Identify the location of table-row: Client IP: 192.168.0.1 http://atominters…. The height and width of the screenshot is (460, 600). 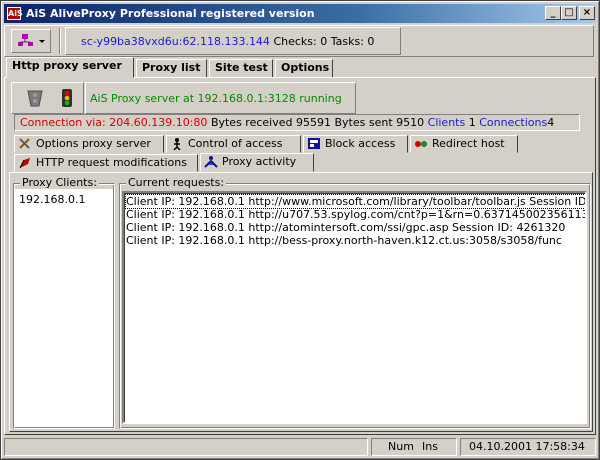
(345, 227).